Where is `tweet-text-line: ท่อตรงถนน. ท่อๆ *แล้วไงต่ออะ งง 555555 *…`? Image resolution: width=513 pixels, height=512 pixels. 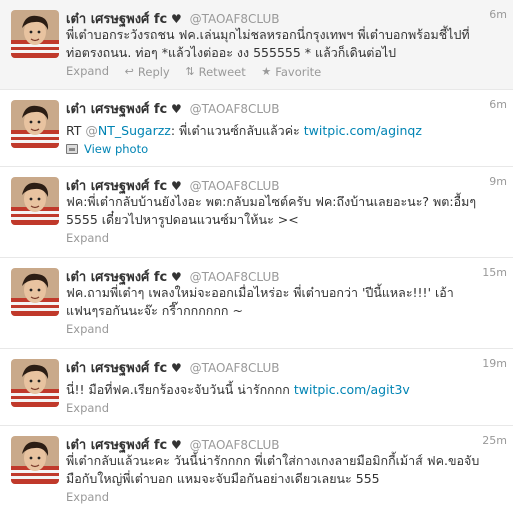 tweet-text-line: ท่อตรงถนน. ท่อๆ *แล้วไงต่ออะ งง 555555 *… is located at coordinates (231, 52).